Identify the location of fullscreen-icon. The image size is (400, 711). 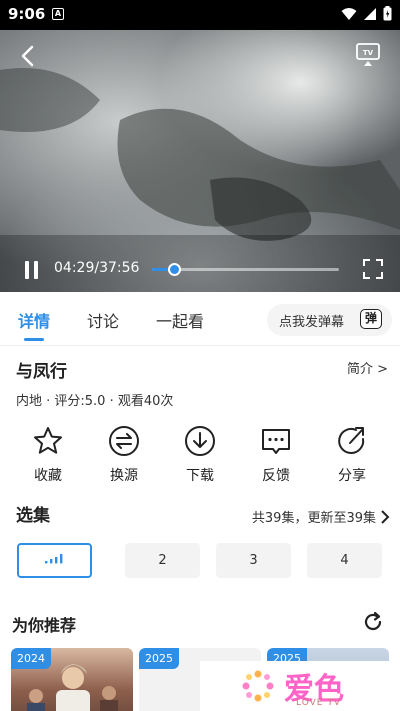
(373, 269).